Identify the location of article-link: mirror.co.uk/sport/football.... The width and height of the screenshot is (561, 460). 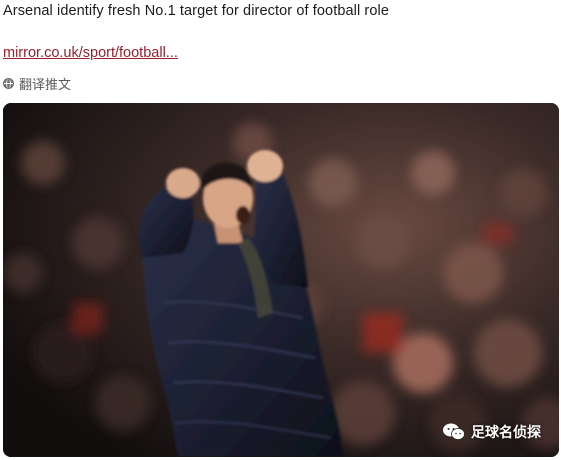
(90, 53).